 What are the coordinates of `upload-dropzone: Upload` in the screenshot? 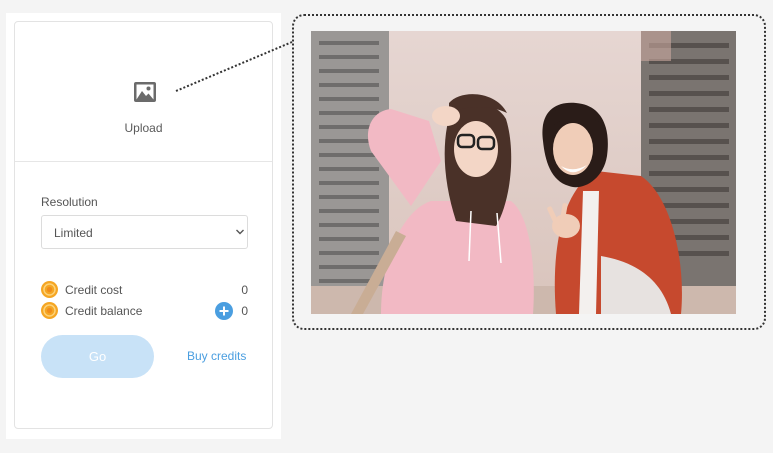 It's located at (143, 92).